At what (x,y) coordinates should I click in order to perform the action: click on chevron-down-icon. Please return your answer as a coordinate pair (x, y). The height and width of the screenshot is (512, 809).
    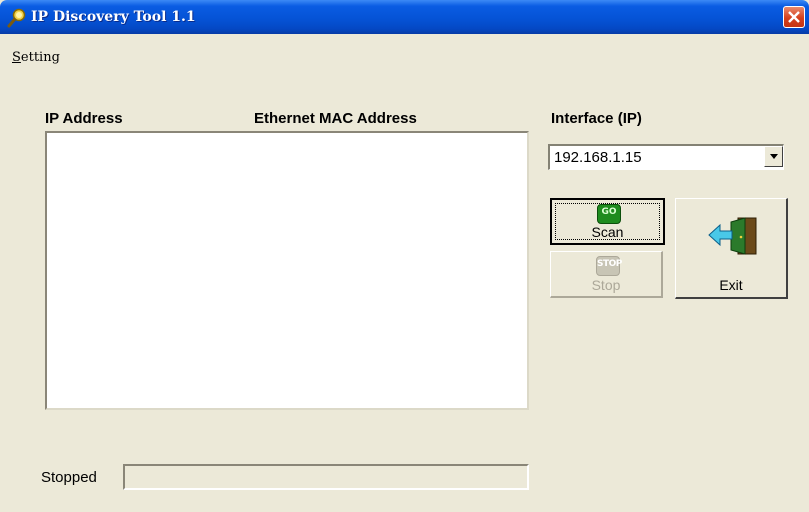
    Looking at the image, I should click on (774, 156).